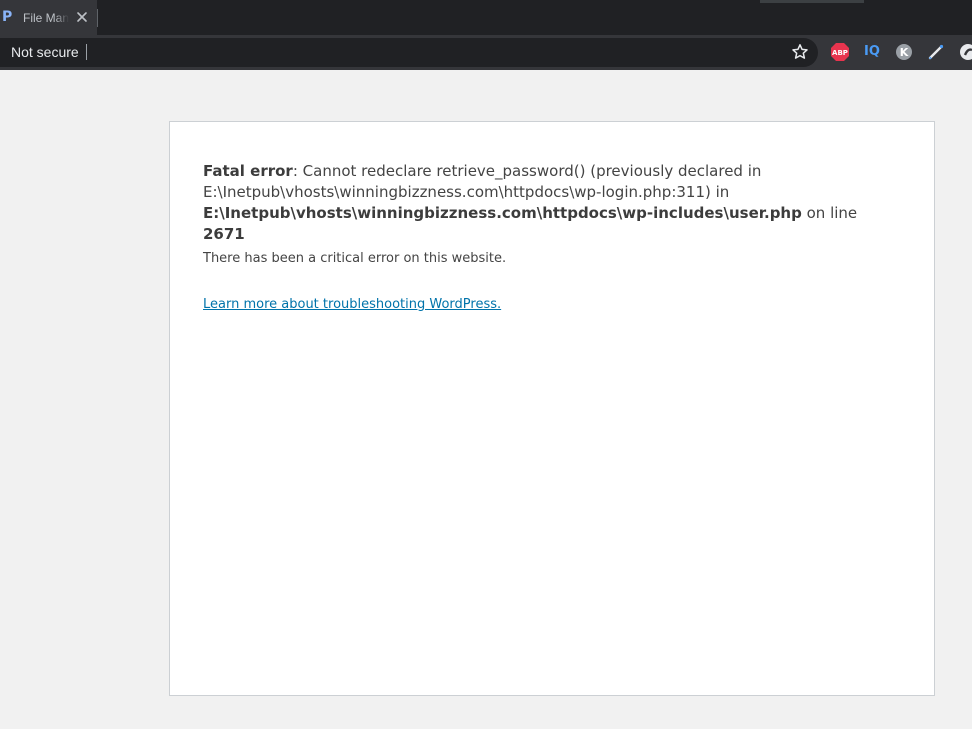 The height and width of the screenshot is (729, 972). Describe the element at coordinates (97, 18) in the screenshot. I see `tab-divider` at that location.